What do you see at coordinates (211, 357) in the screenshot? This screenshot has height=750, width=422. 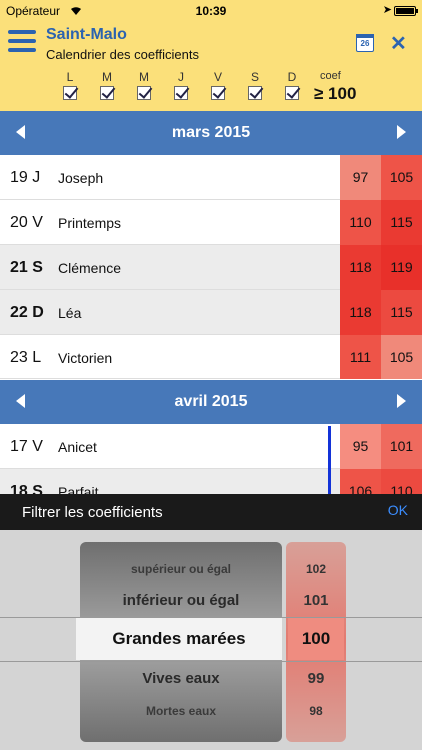 I see `table-row: 23 L Victorien 111 105` at bounding box center [211, 357].